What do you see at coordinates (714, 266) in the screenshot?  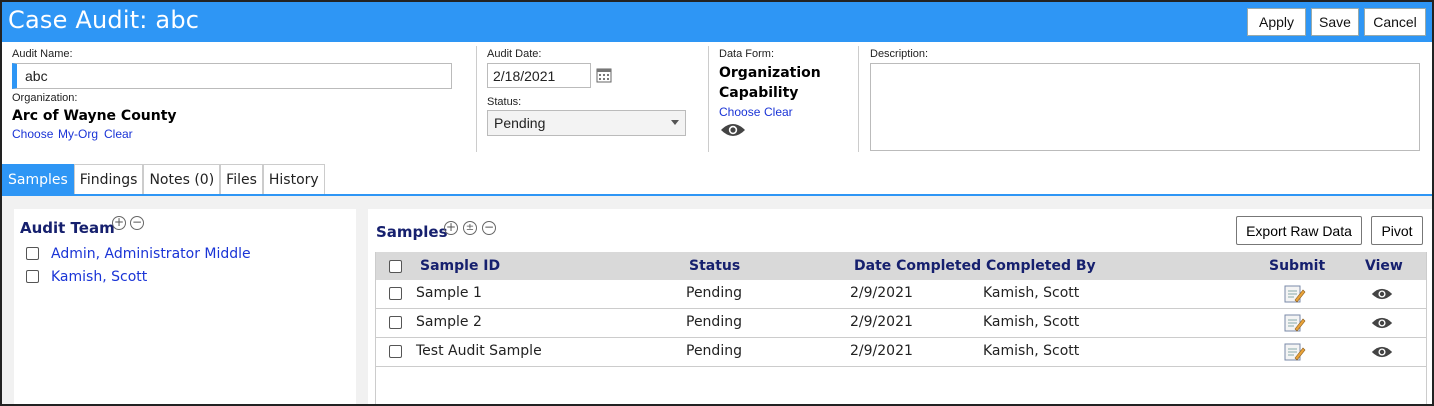 I see `column-status: Status` at bounding box center [714, 266].